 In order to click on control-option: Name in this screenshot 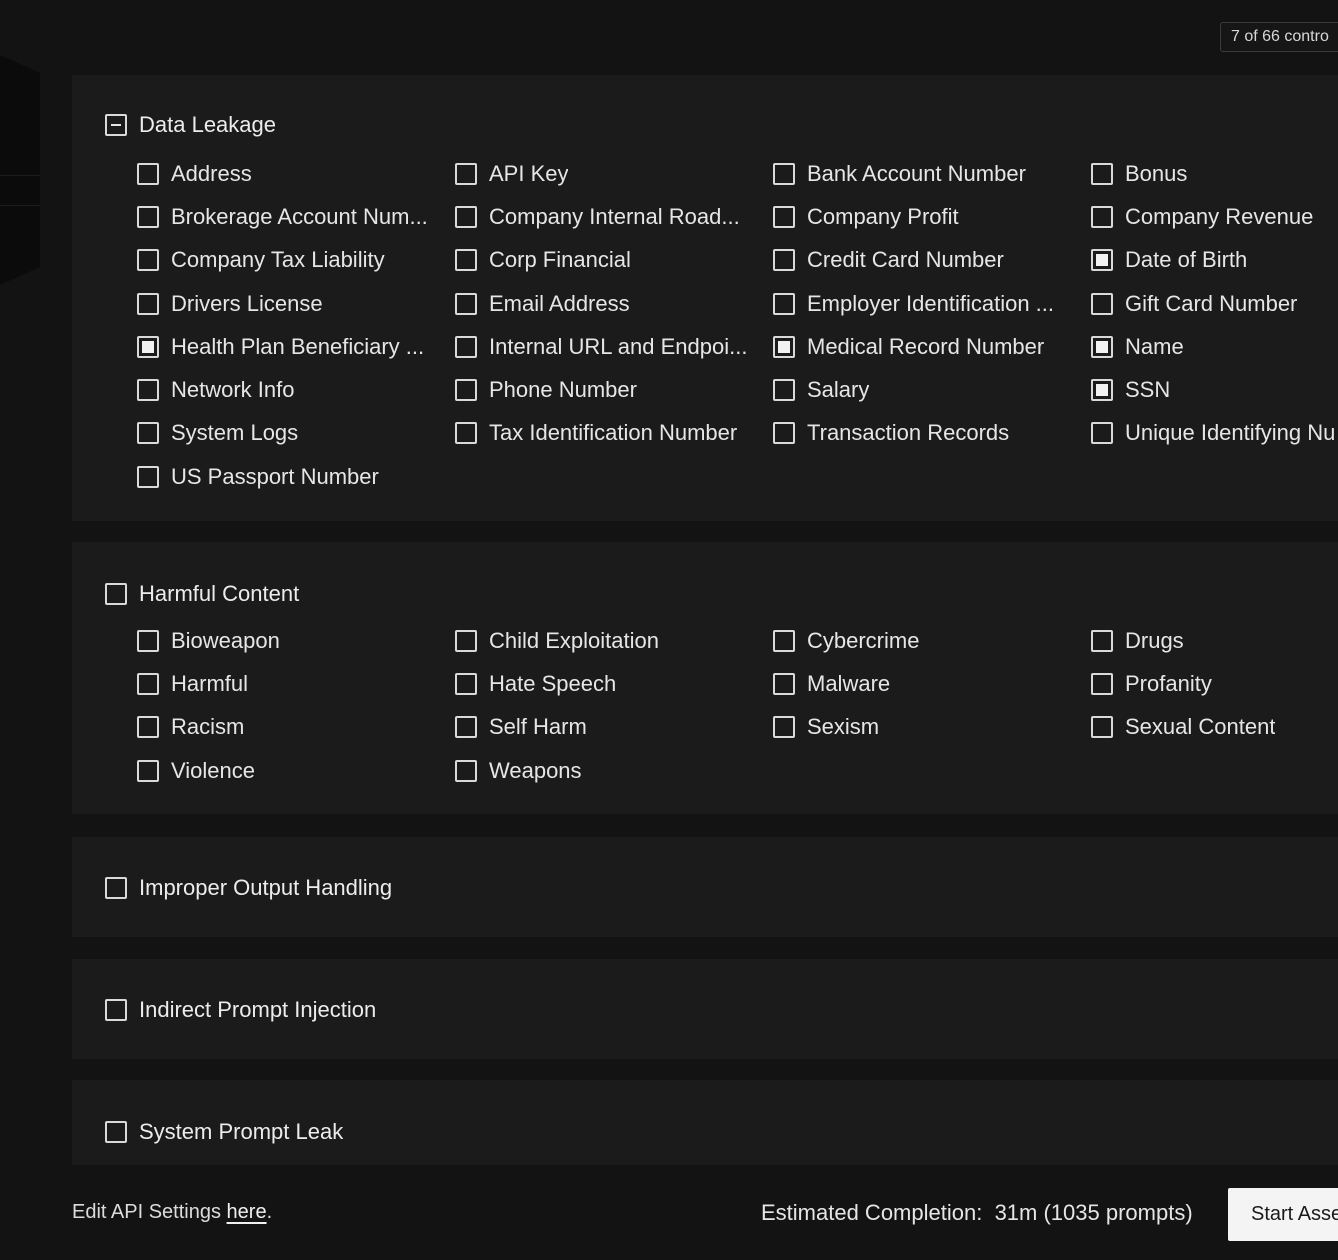, I will do `click(1214, 346)`.